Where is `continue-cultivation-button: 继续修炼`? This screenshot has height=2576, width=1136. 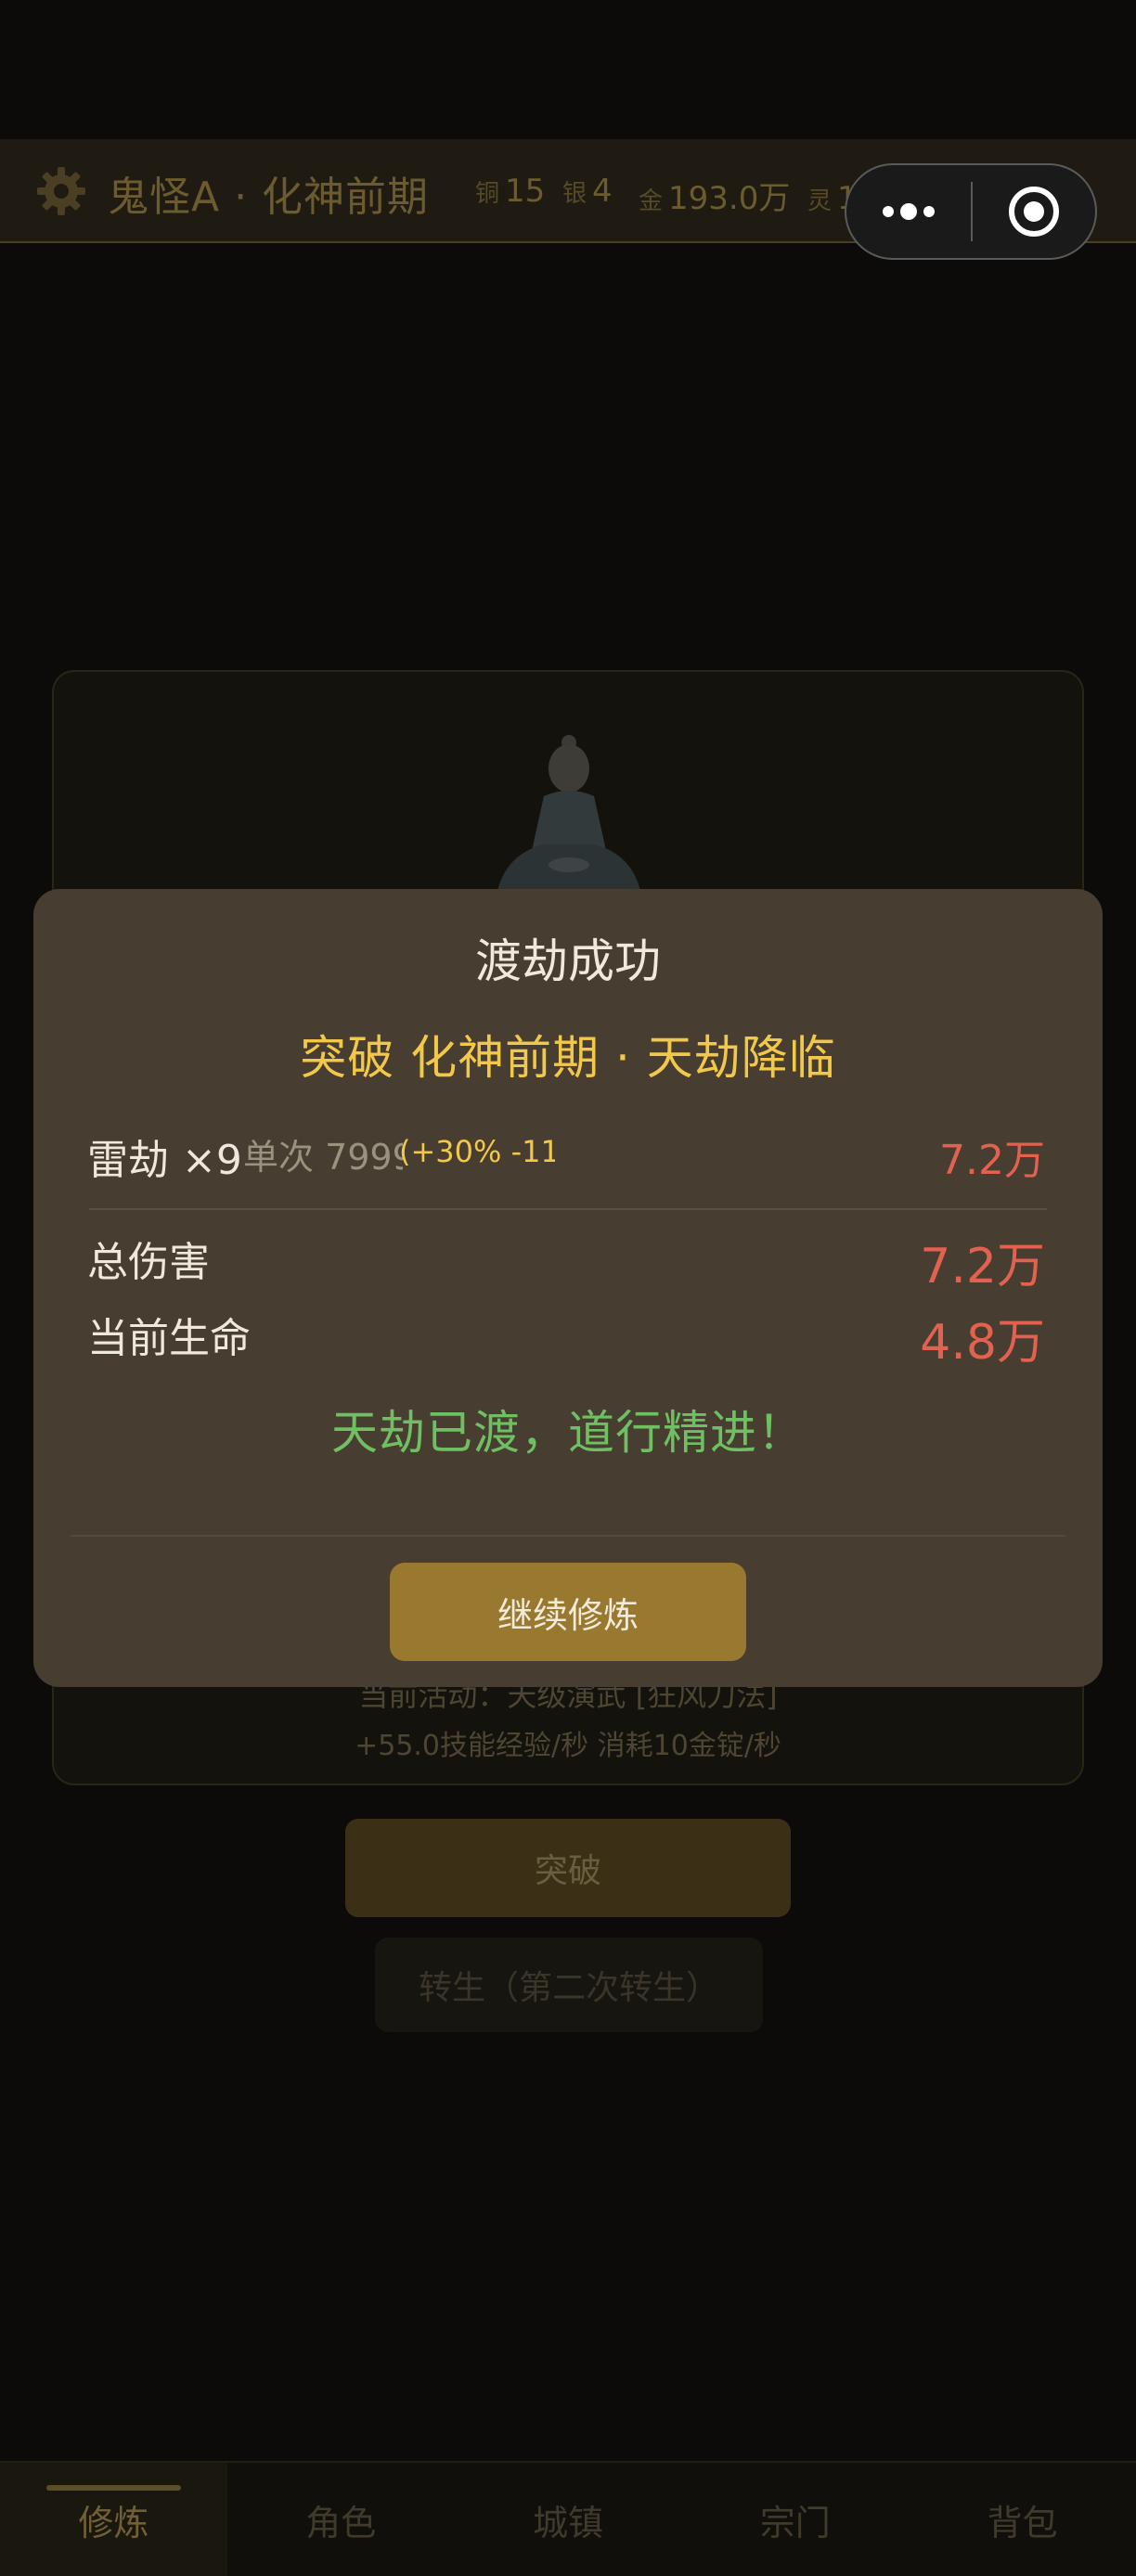
continue-cultivation-button: 继续修炼 is located at coordinates (568, 1612).